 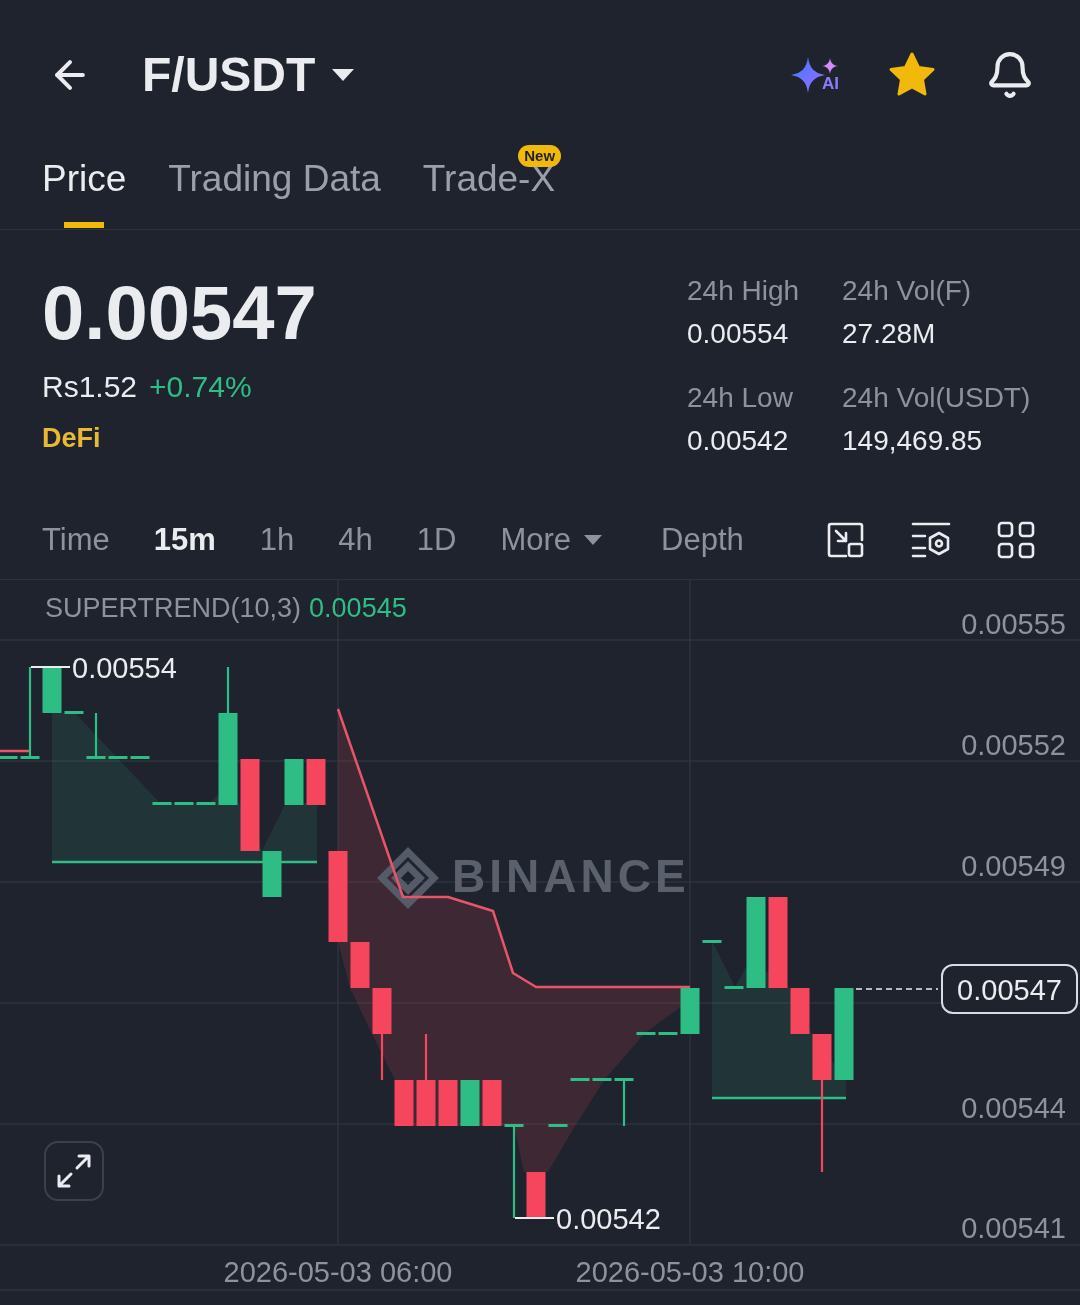 I want to click on time-axis-label: 2026-05-03 10:00, so click(x=690, y=1272).